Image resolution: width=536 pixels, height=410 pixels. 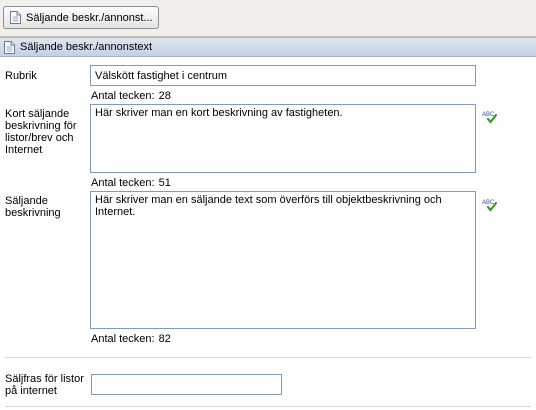 What do you see at coordinates (164, 183) in the screenshot?
I see `char-count-value: 51` at bounding box center [164, 183].